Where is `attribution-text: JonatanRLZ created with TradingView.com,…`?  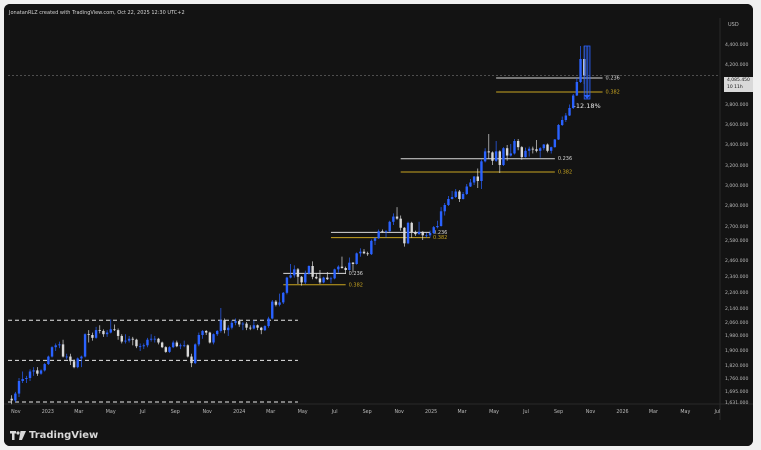 attribution-text: JonatanRLZ created with TradingView.com,… is located at coordinates (97, 13).